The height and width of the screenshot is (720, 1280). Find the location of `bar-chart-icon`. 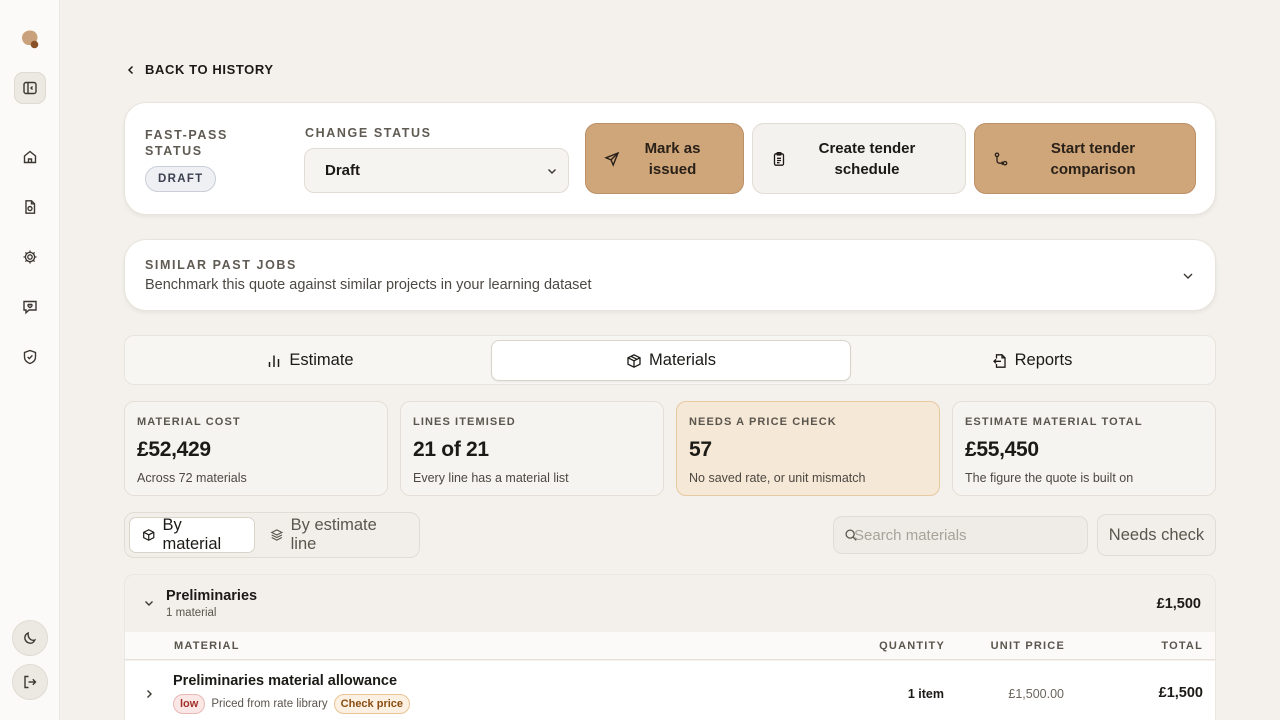

bar-chart-icon is located at coordinates (274, 361).